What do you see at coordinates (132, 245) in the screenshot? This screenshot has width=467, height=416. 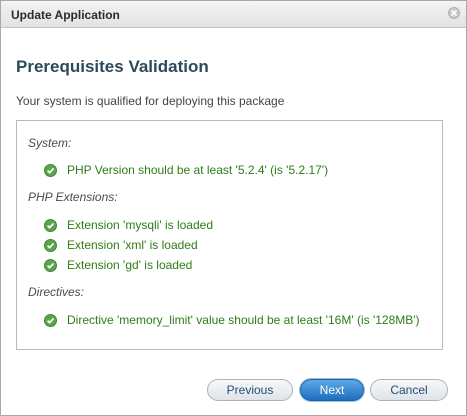 I see `check-item-text: Extension 'xml' is loaded` at bounding box center [132, 245].